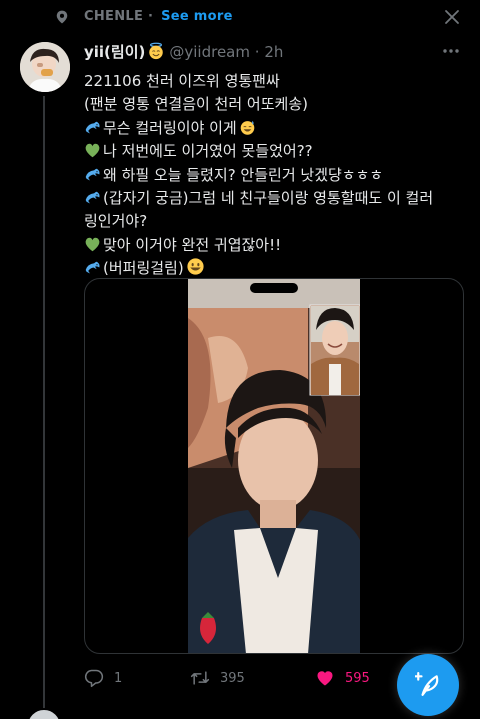  I want to click on compose-tweet-button, so click(428, 685).